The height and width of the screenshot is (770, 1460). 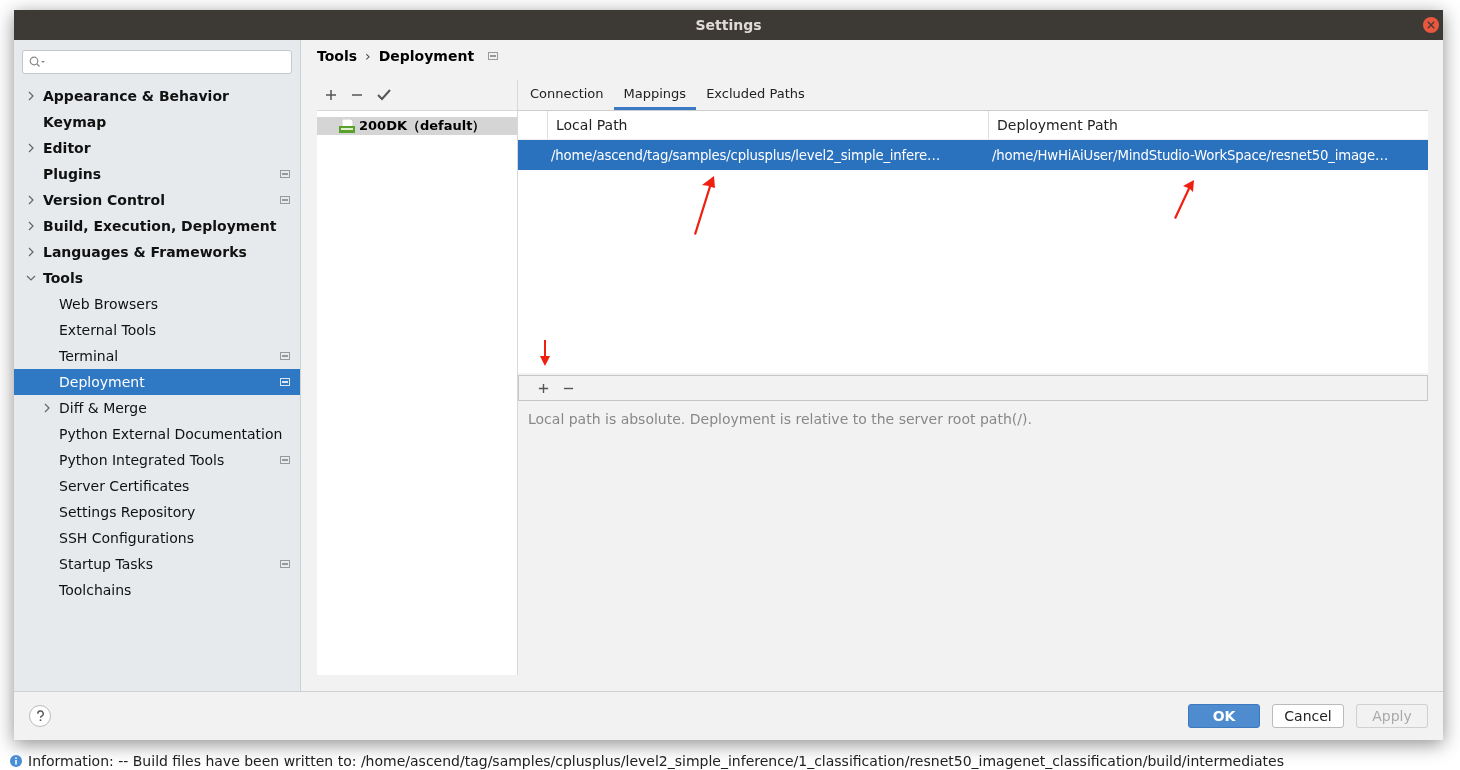 I want to click on sidebar-item: Plugins, so click(x=157, y=174).